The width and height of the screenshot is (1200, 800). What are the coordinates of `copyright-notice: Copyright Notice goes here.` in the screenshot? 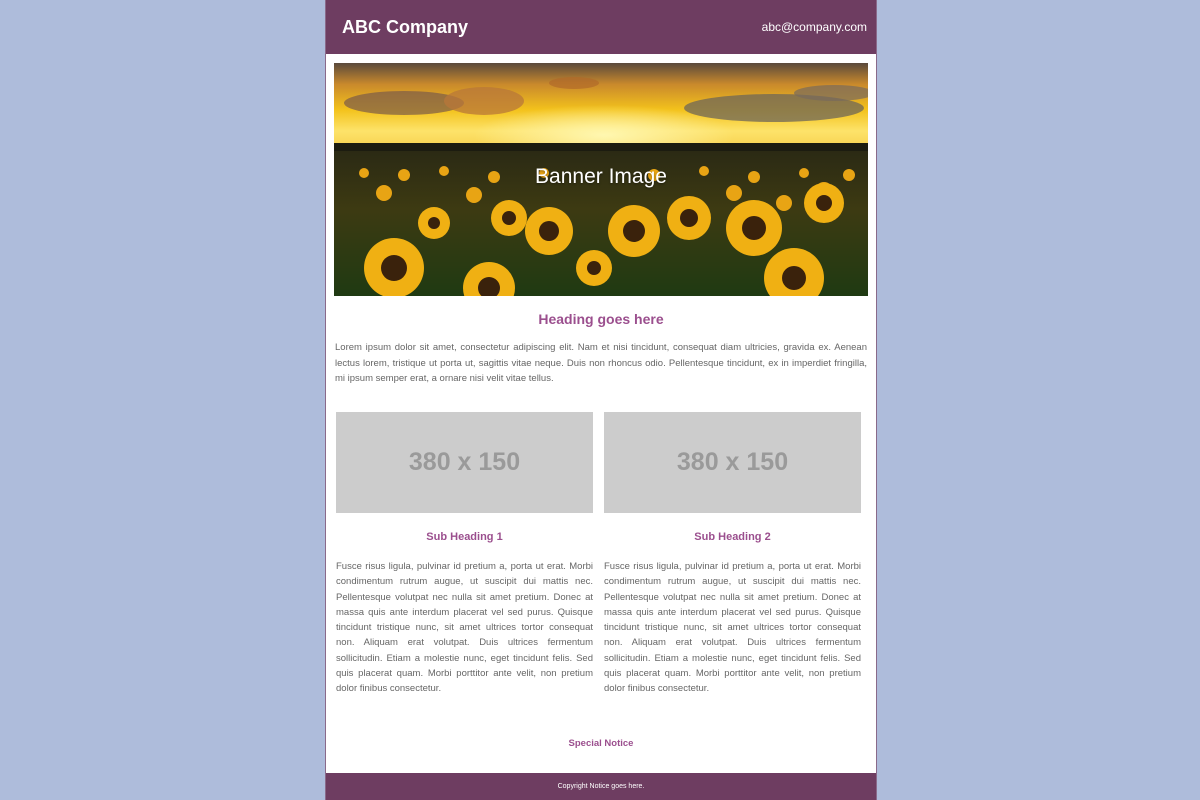 It's located at (601, 786).